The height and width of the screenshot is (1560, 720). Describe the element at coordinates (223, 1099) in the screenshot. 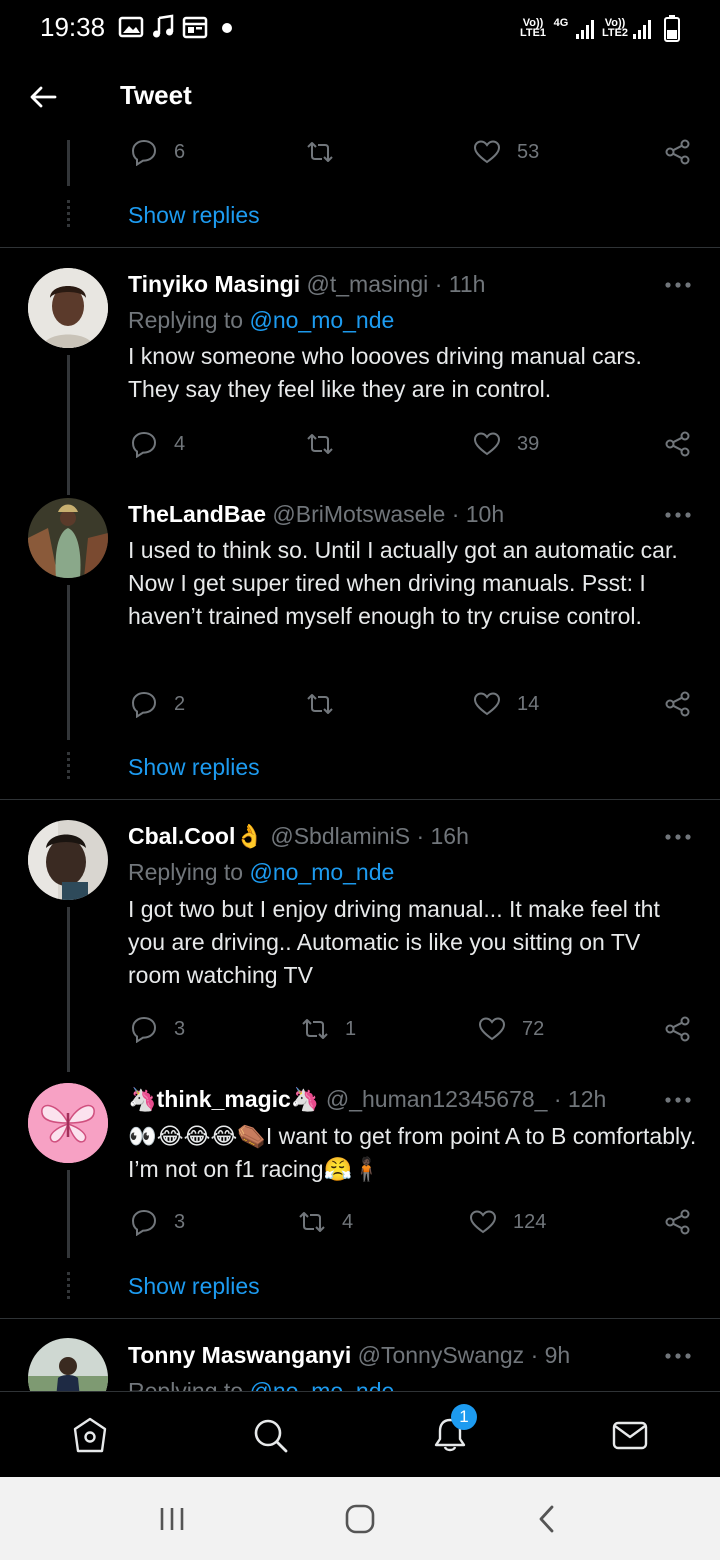

I see `author-name: 🦄think_magic🦄` at that location.